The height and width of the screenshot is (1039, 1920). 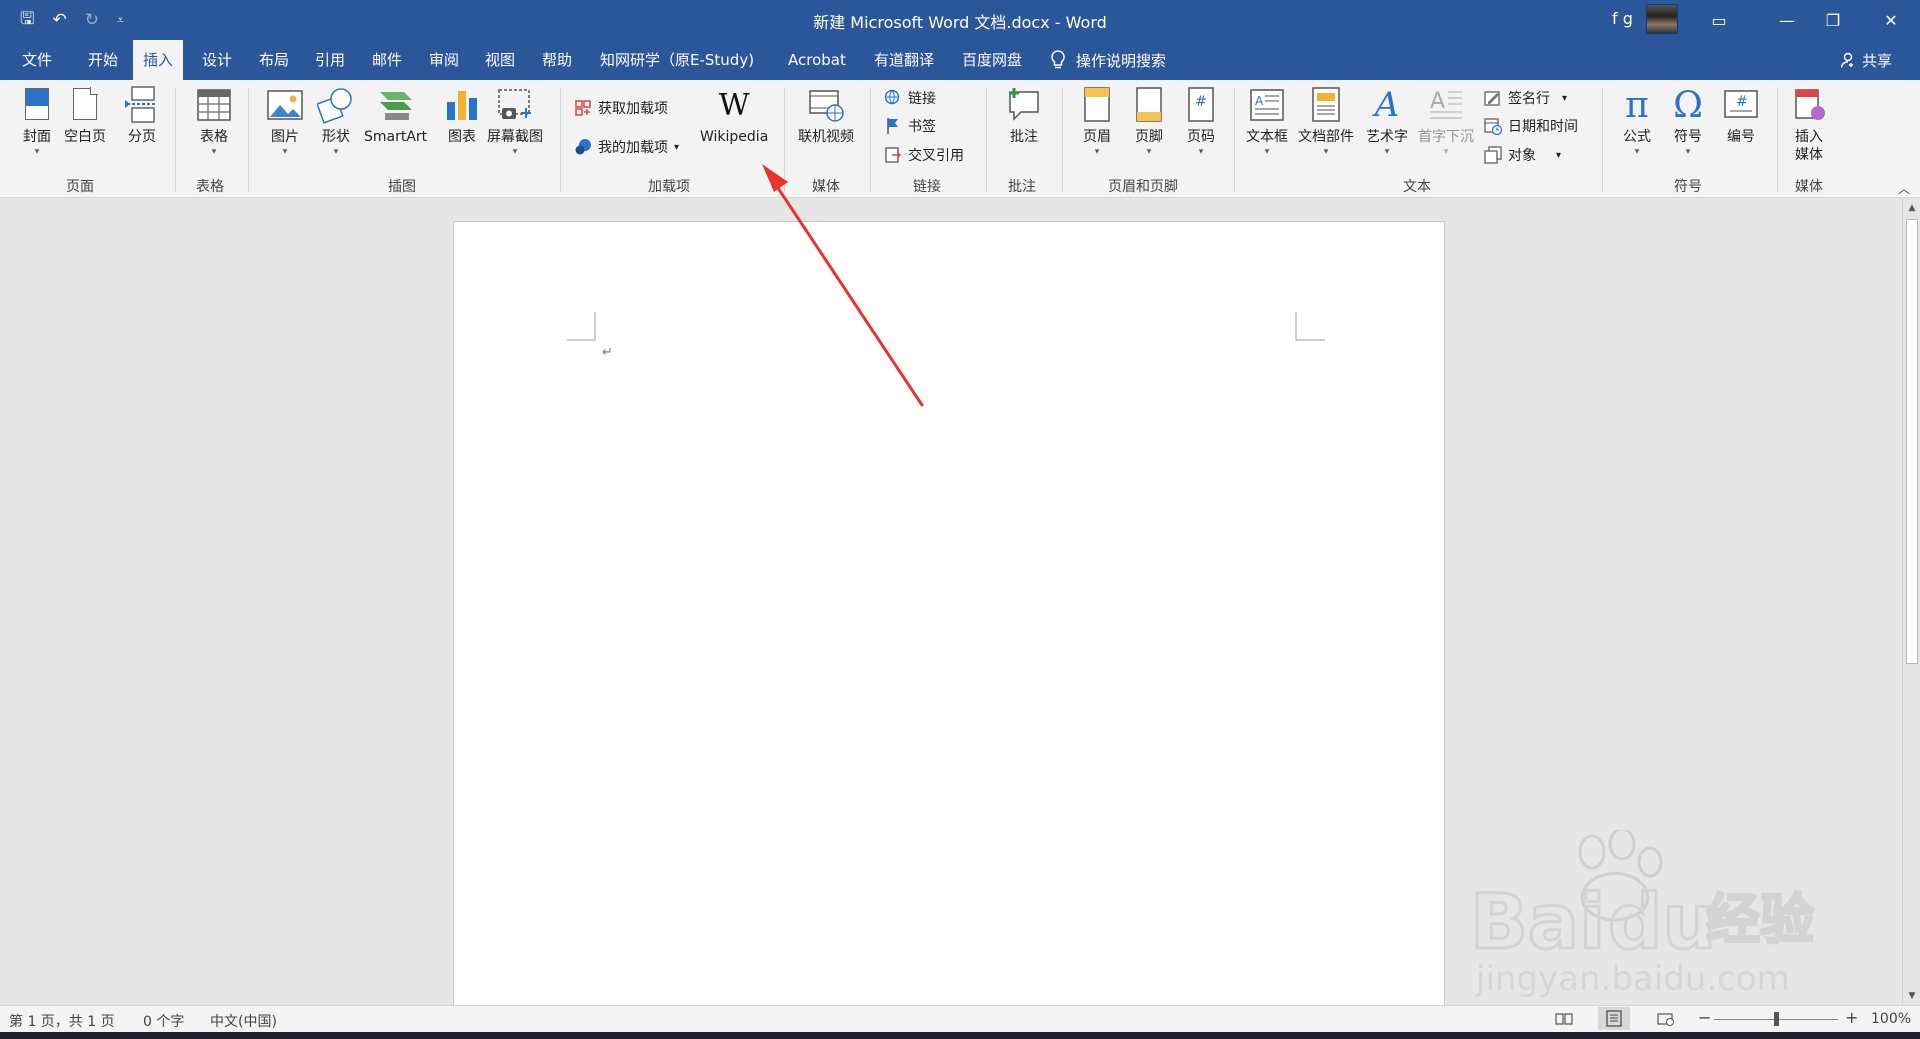 I want to click on object-button: 对象 ▾, so click(x=1522, y=155).